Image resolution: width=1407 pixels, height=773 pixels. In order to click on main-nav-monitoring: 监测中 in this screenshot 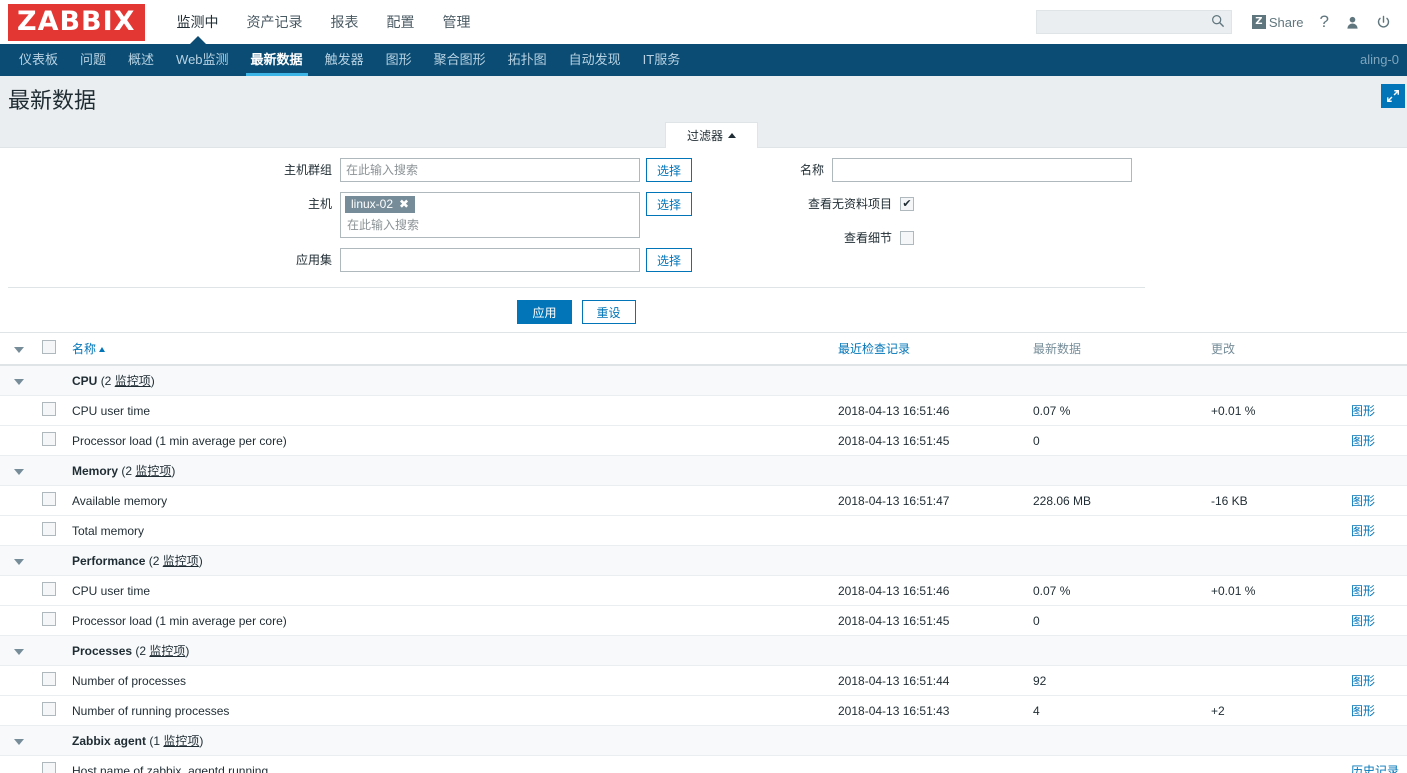, I will do `click(198, 22)`.